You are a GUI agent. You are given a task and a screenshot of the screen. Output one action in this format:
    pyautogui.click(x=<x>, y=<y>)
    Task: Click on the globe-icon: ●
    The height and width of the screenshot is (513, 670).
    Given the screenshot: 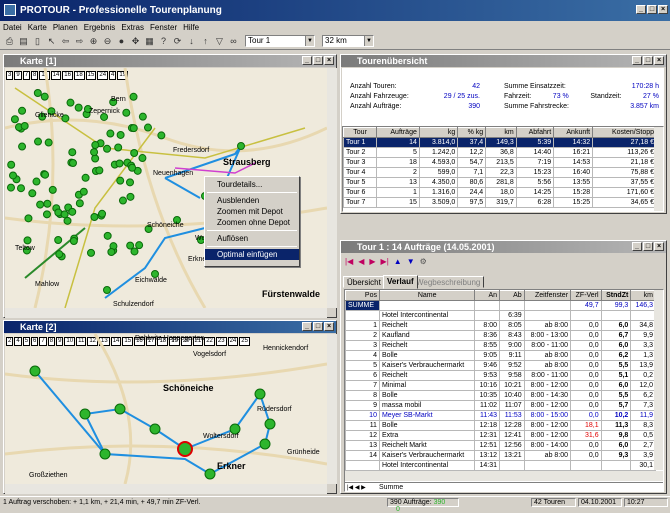 What is the action you would take?
    pyautogui.click(x=121, y=41)
    